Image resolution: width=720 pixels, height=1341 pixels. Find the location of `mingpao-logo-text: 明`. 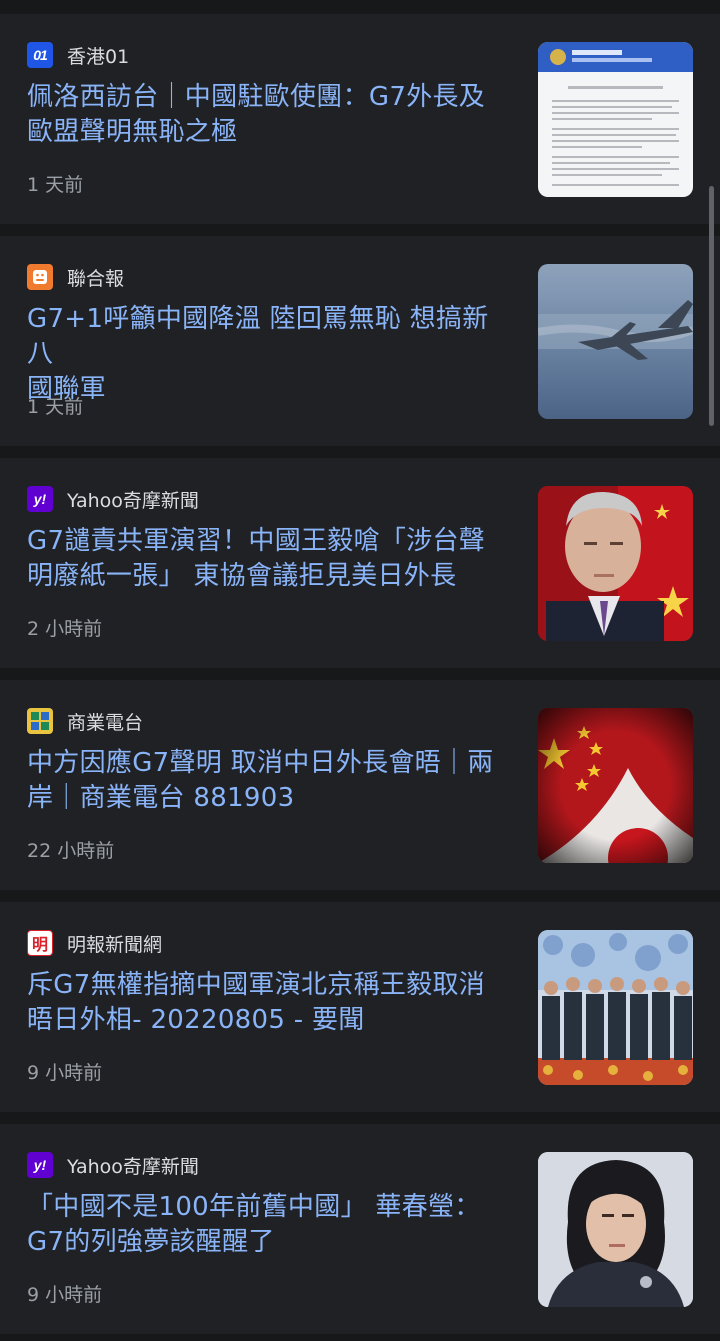

mingpao-logo-text: 明 is located at coordinates (39, 944).